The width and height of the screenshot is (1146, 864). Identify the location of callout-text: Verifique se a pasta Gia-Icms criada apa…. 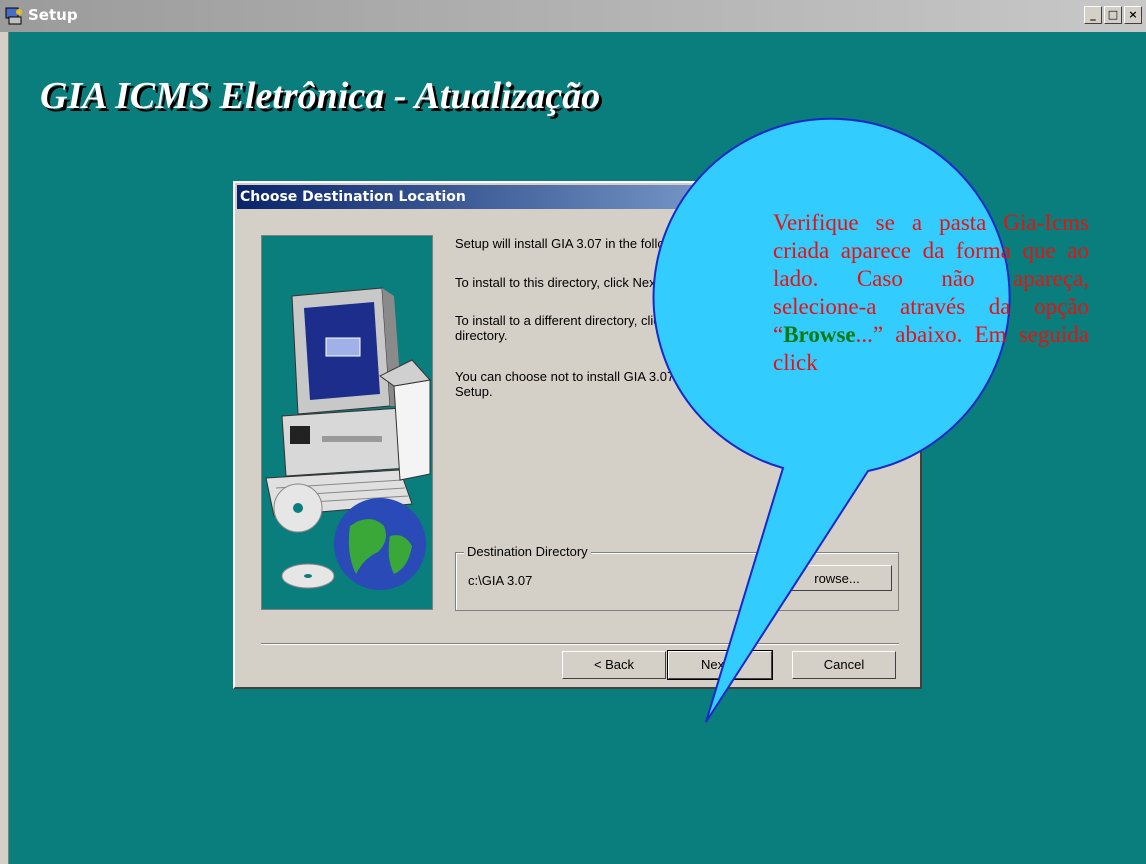
(931, 293).